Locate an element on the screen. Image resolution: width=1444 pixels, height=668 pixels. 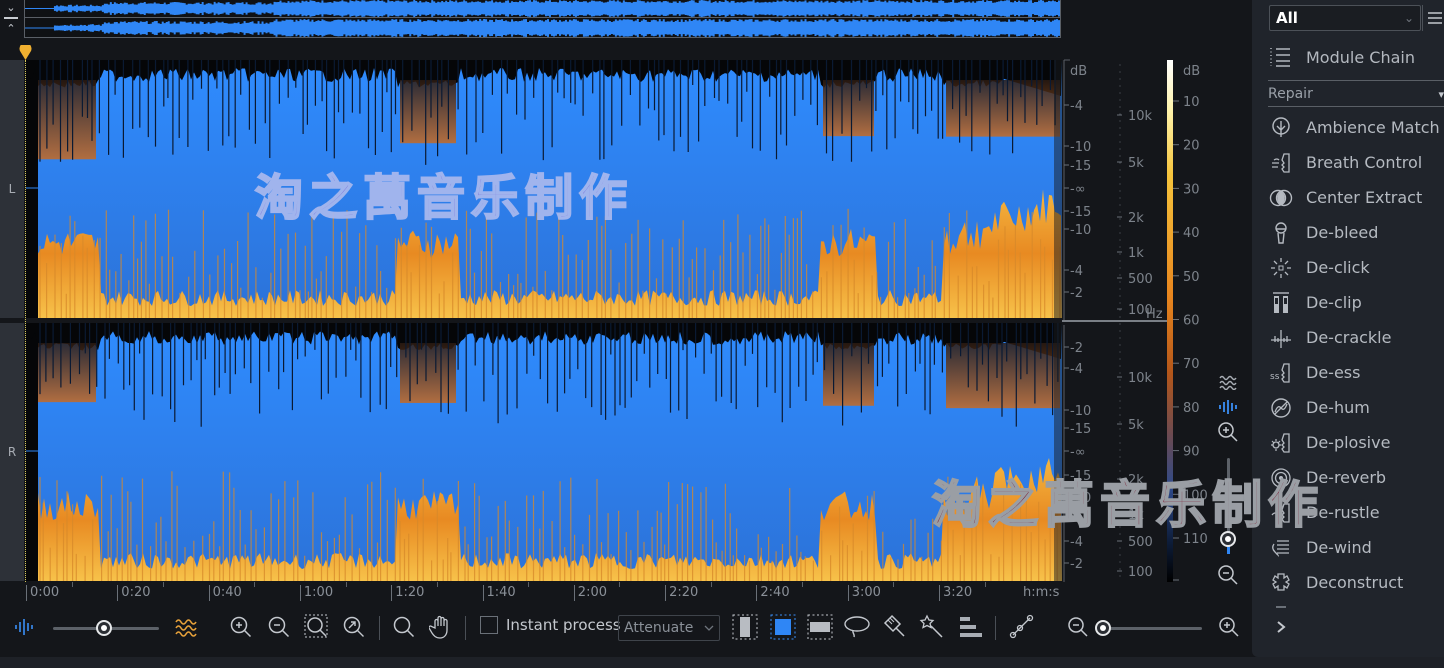
time-selection-tool is located at coordinates (745, 627).